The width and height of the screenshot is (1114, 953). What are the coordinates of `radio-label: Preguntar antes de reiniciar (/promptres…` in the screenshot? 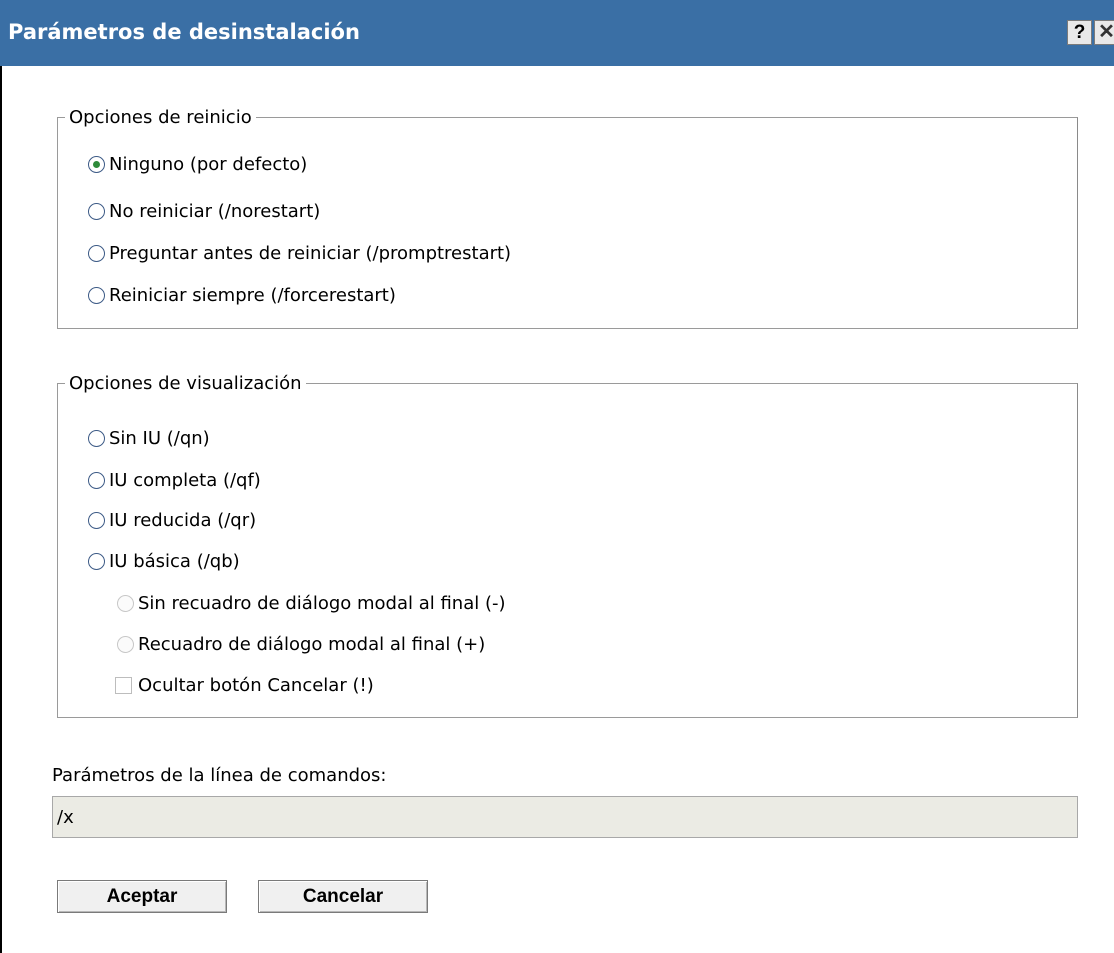 It's located at (310, 253).